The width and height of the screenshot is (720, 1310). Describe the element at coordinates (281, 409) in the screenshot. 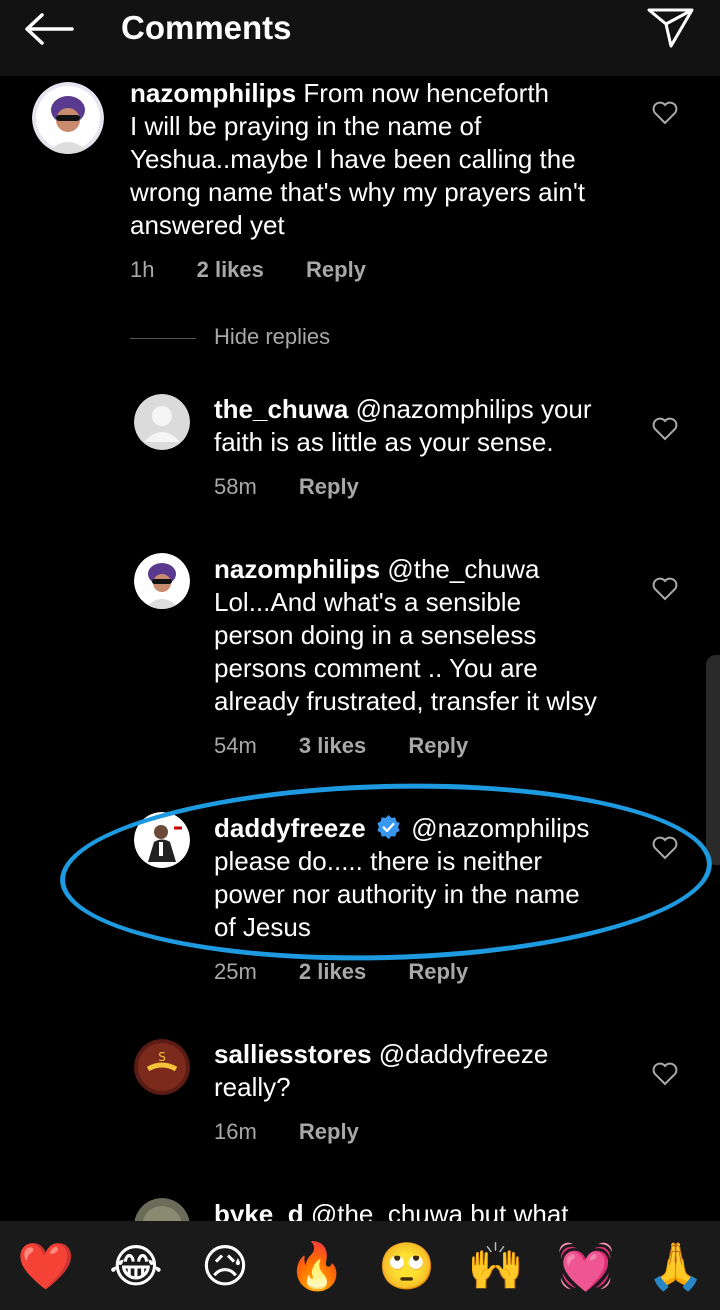

I see `comment-username: the_chuwa` at that location.